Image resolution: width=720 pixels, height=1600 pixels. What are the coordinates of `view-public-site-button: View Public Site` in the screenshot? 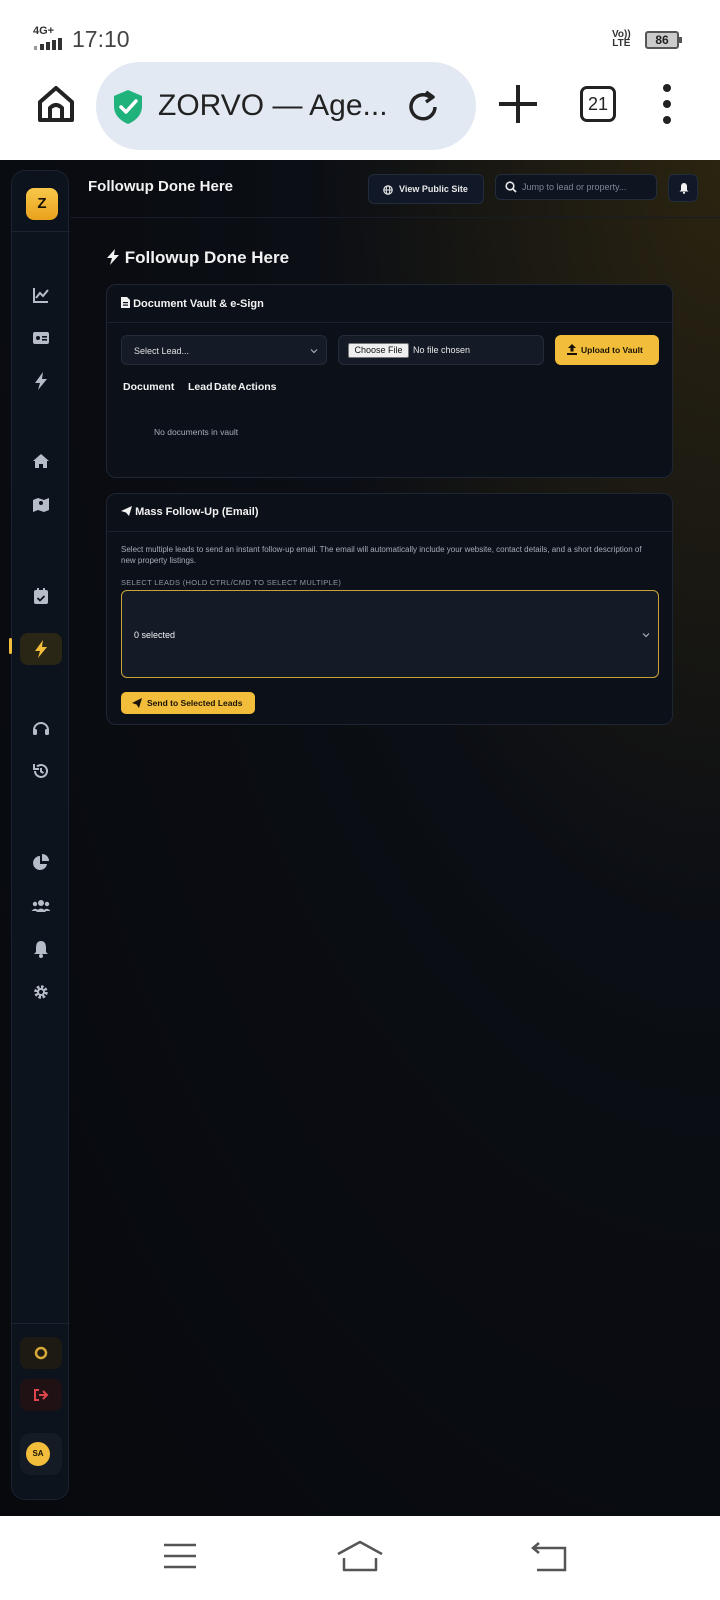 It's located at (426, 189).